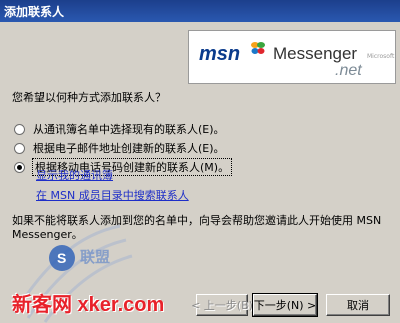 The height and width of the screenshot is (323, 400). I want to click on watermark-text: 新客网 xker.com, so click(88, 305).